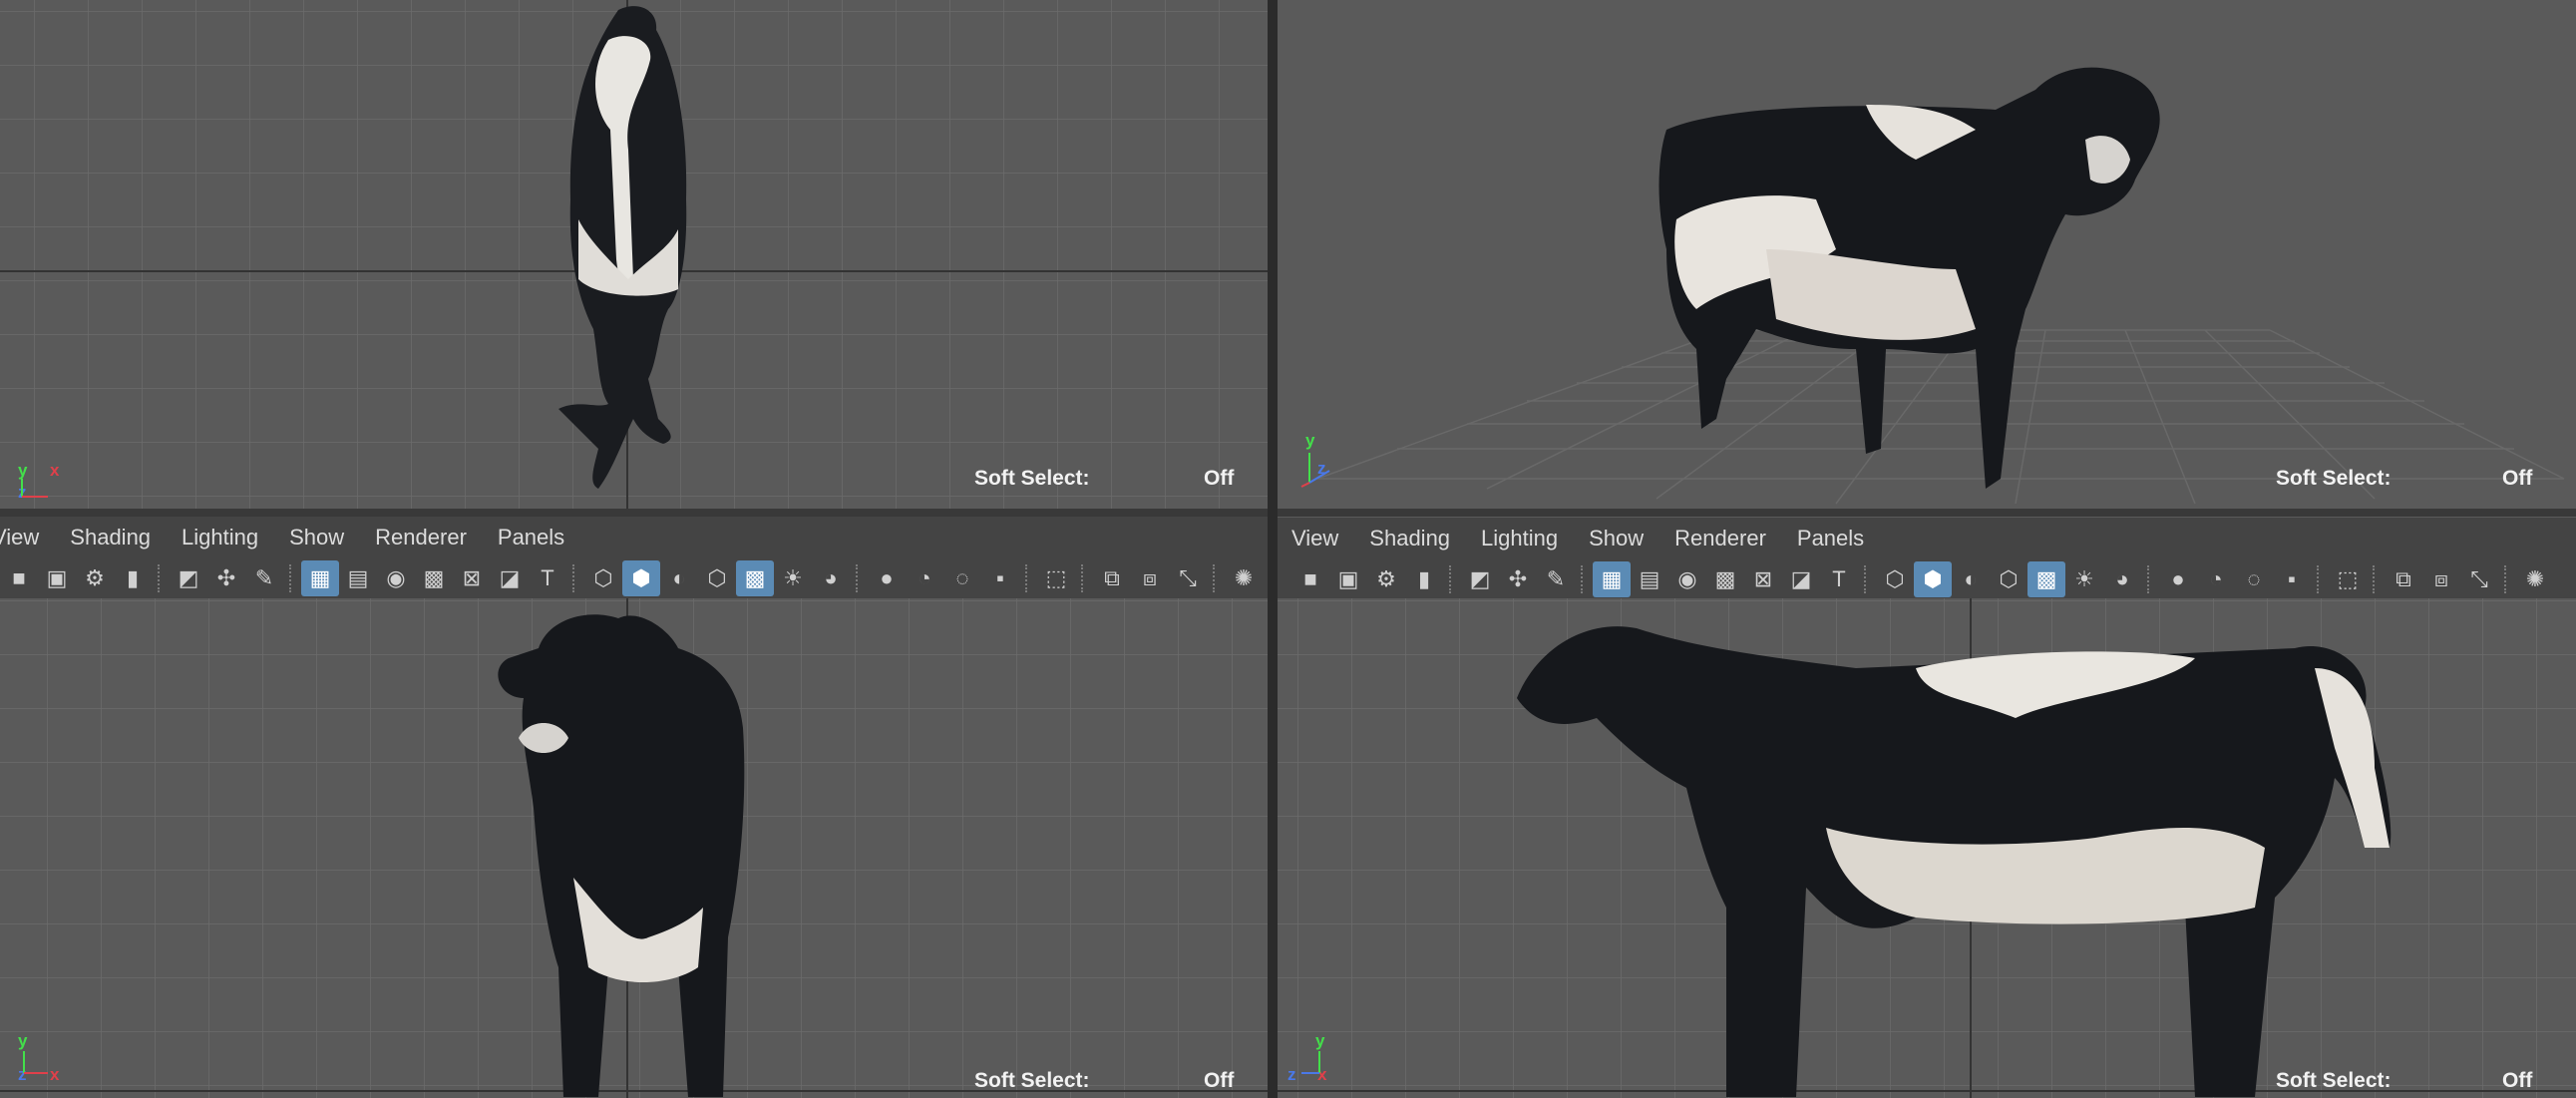 Image resolution: width=2576 pixels, height=1098 pixels. Describe the element at coordinates (1288, 513) in the screenshot. I see `horizontal-divider` at that location.